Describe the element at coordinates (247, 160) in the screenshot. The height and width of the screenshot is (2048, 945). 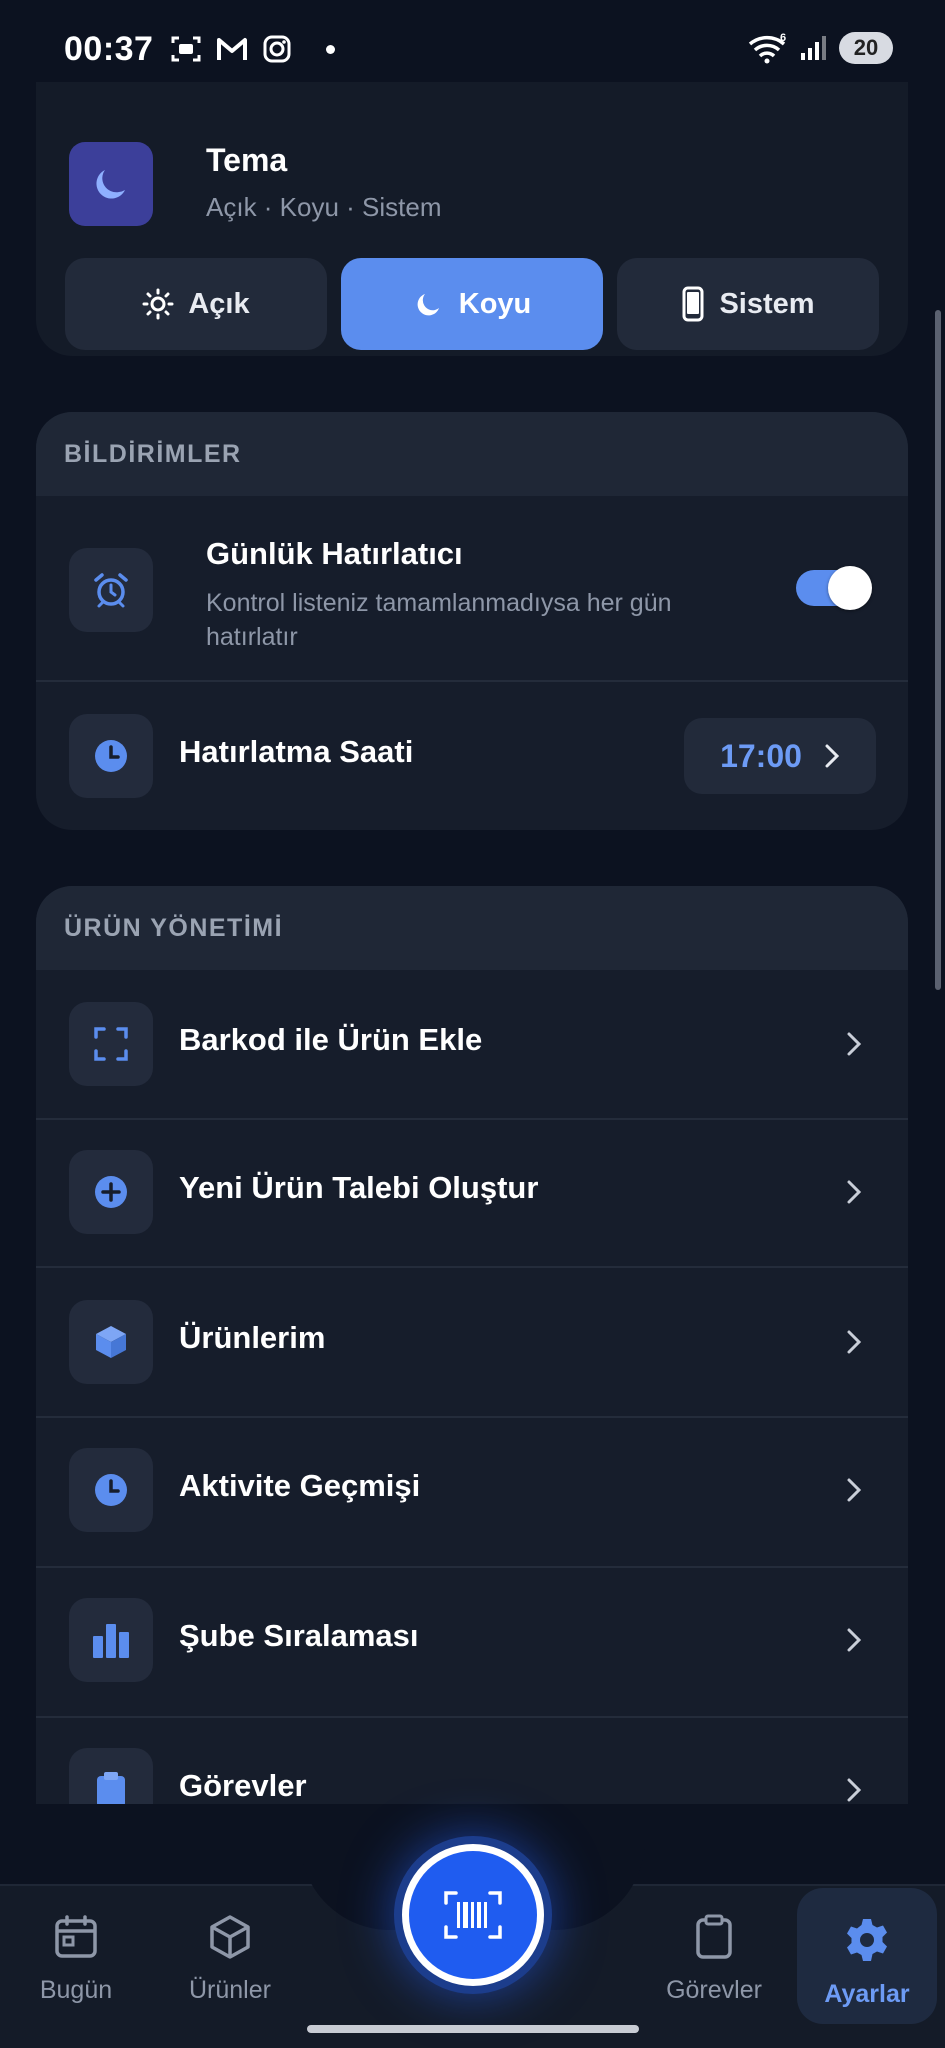
I see `theme-title: Tema` at that location.